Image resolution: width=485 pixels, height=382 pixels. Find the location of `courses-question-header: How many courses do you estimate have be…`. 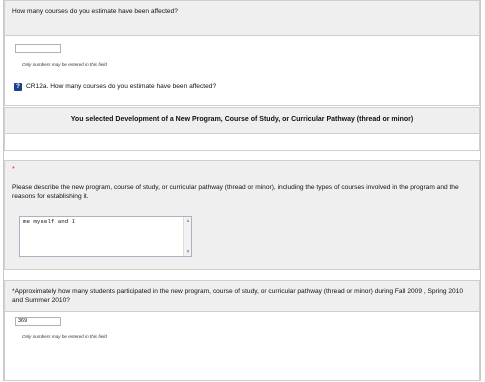

courses-question-header: How many courses do you estimate have be… is located at coordinates (242, 18).